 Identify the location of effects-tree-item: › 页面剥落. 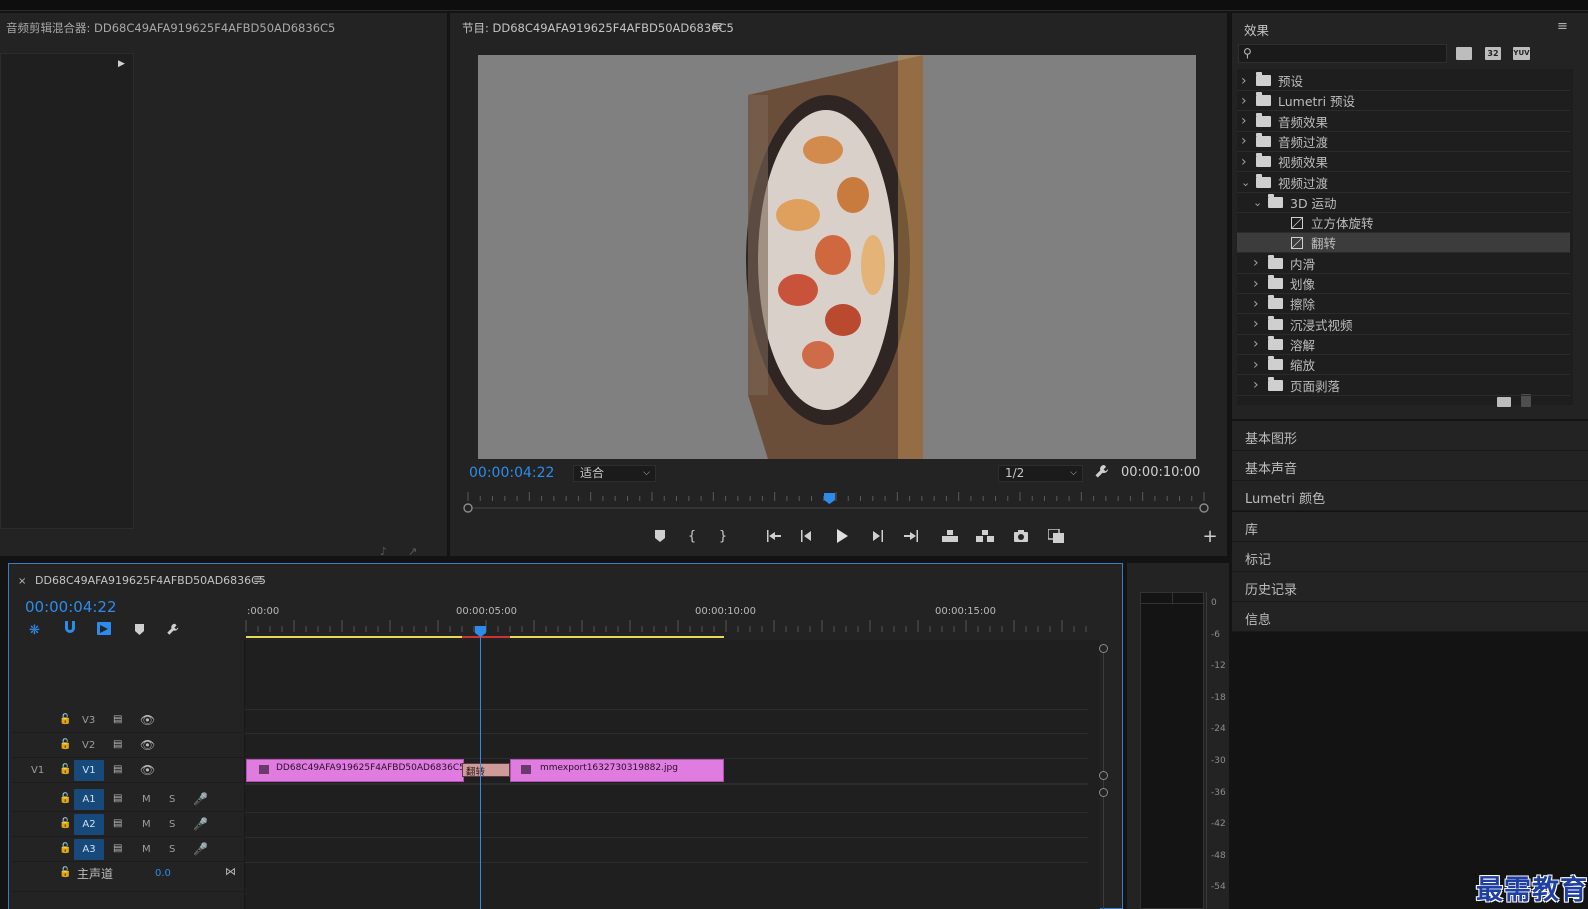
(1403, 386).